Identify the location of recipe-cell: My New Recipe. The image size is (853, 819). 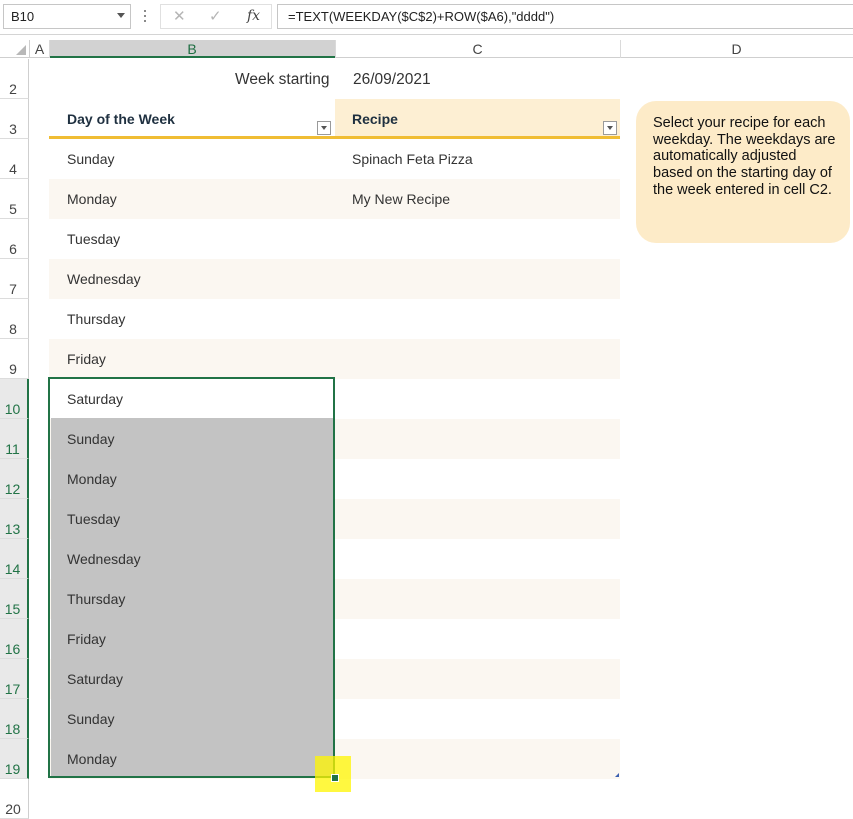
(401, 199).